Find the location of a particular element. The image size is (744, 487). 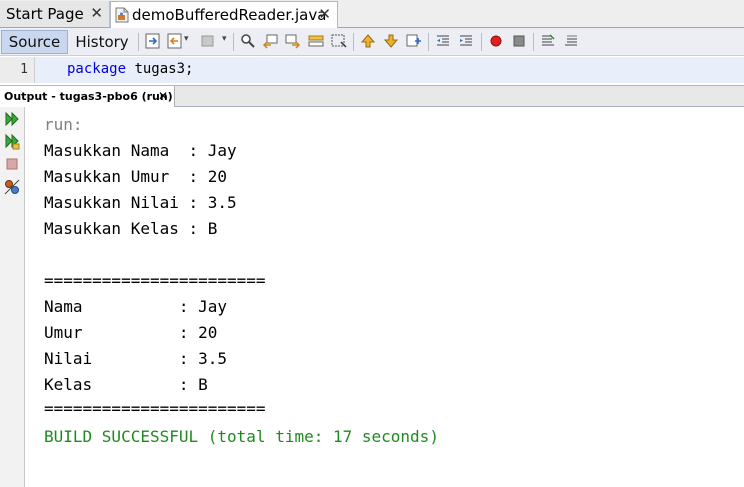

uncomment-icon is located at coordinates (571, 41).